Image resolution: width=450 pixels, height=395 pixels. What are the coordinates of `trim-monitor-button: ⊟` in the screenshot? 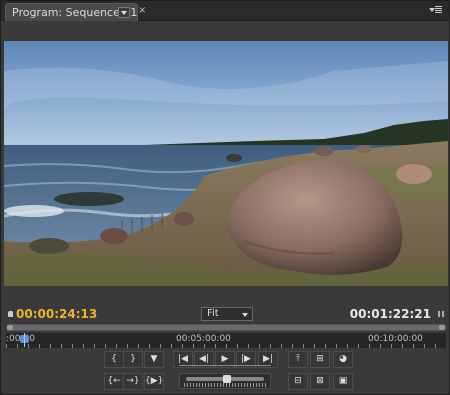 It's located at (298, 381).